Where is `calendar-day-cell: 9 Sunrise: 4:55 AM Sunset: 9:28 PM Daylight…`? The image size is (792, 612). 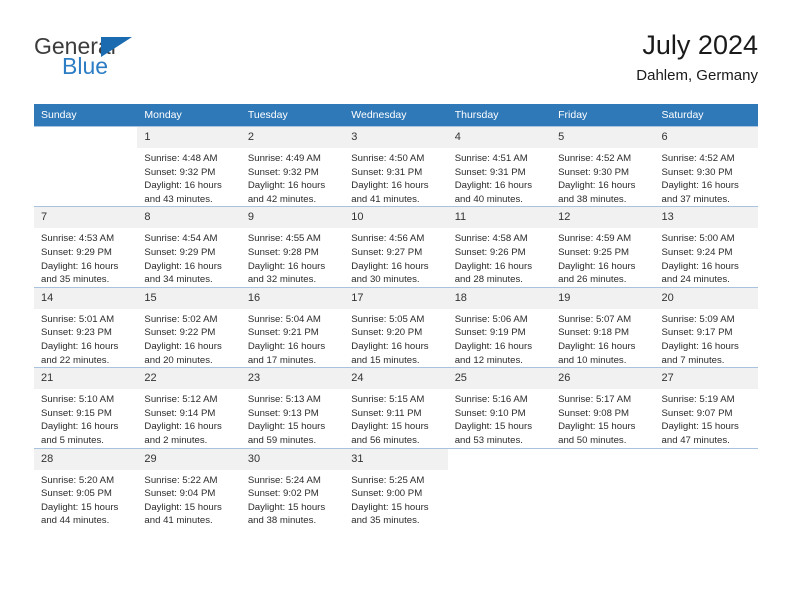
calendar-day-cell: 9 Sunrise: 4:55 AM Sunset: 9:28 PM Daylight… is located at coordinates (292, 247).